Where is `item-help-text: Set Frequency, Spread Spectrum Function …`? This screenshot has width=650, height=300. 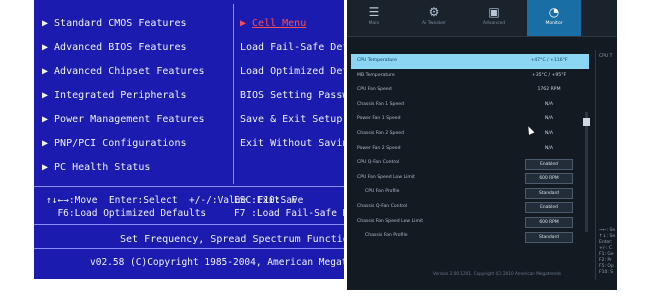 item-help-text: Set Frequency, Spread Spectrum Function … is located at coordinates (232, 239).